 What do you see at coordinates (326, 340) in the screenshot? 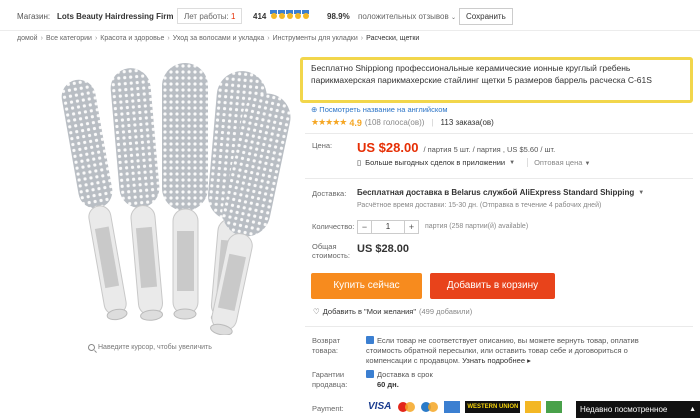
I see `returns-label-line1: Возврат` at bounding box center [326, 340].